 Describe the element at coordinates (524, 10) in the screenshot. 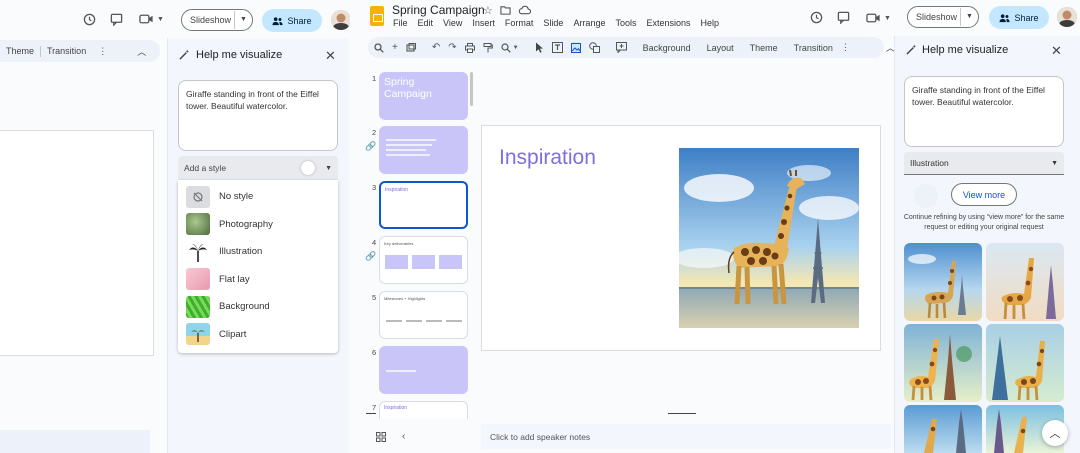

I see `cloud-status-icon` at that location.